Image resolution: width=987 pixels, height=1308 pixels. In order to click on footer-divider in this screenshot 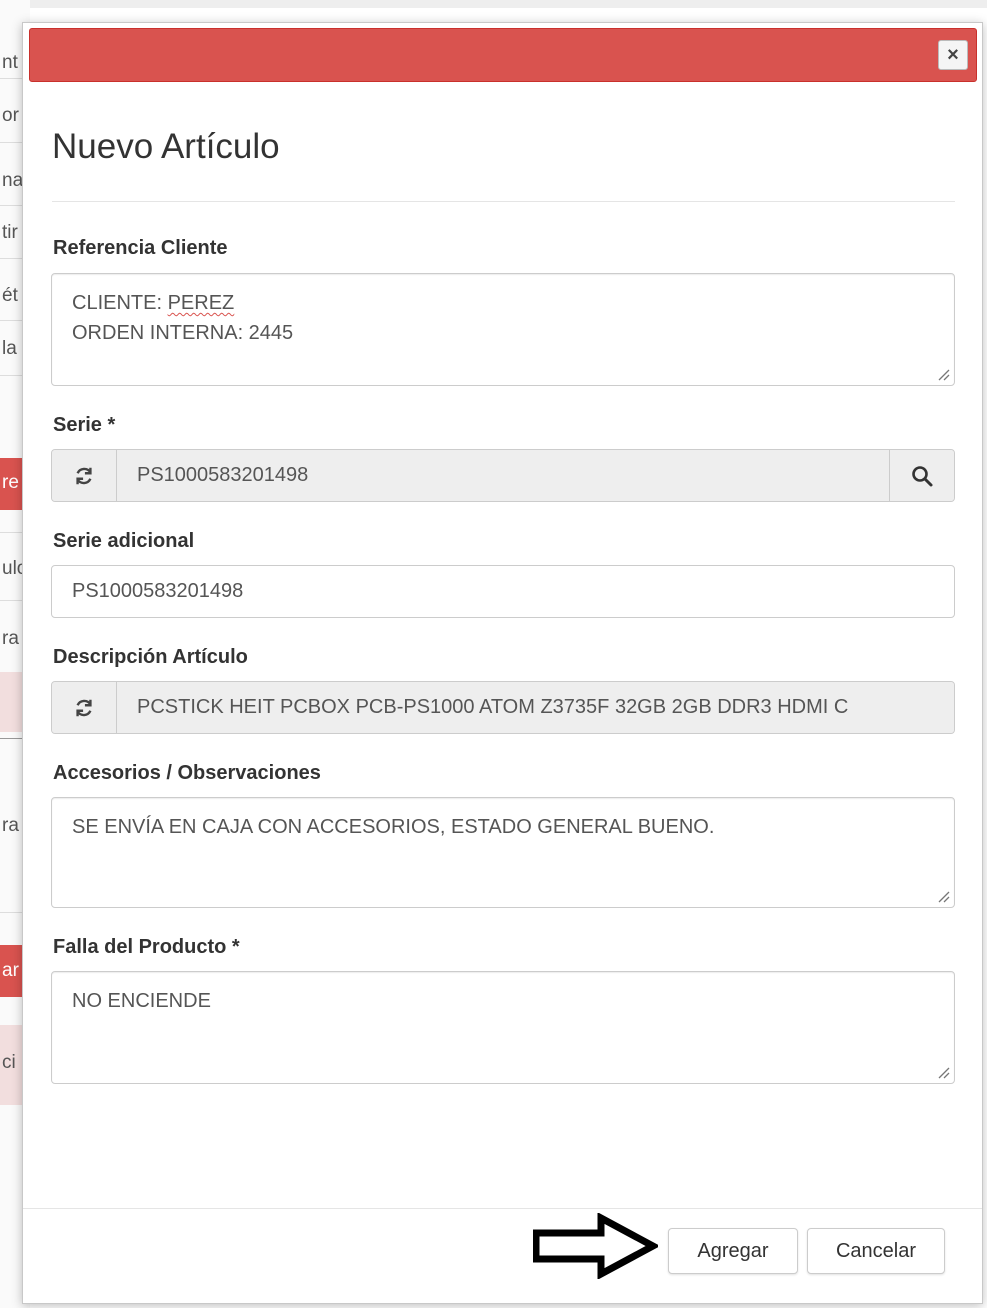, I will do `click(502, 1208)`.